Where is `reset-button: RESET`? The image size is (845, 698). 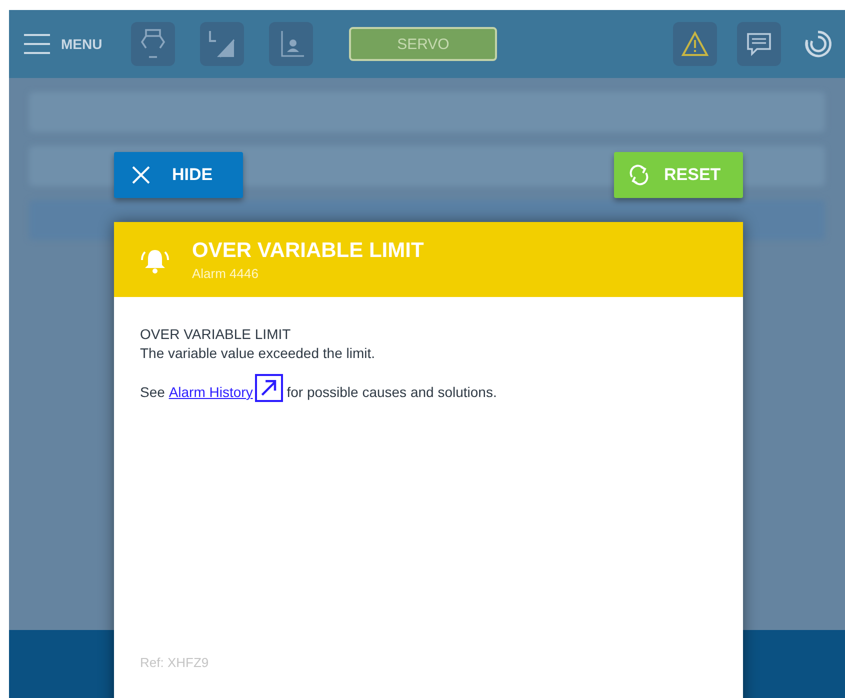
reset-button: RESET is located at coordinates (678, 175).